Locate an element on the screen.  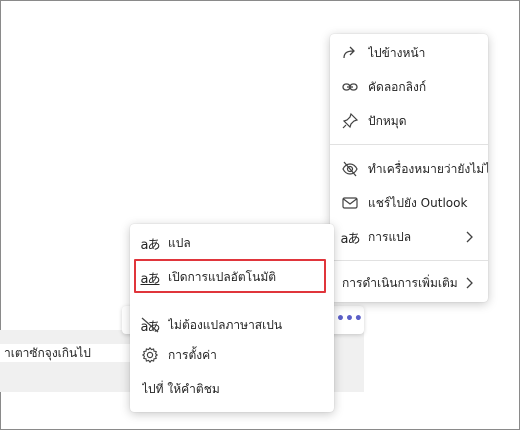
settings-icon is located at coordinates (150, 355).